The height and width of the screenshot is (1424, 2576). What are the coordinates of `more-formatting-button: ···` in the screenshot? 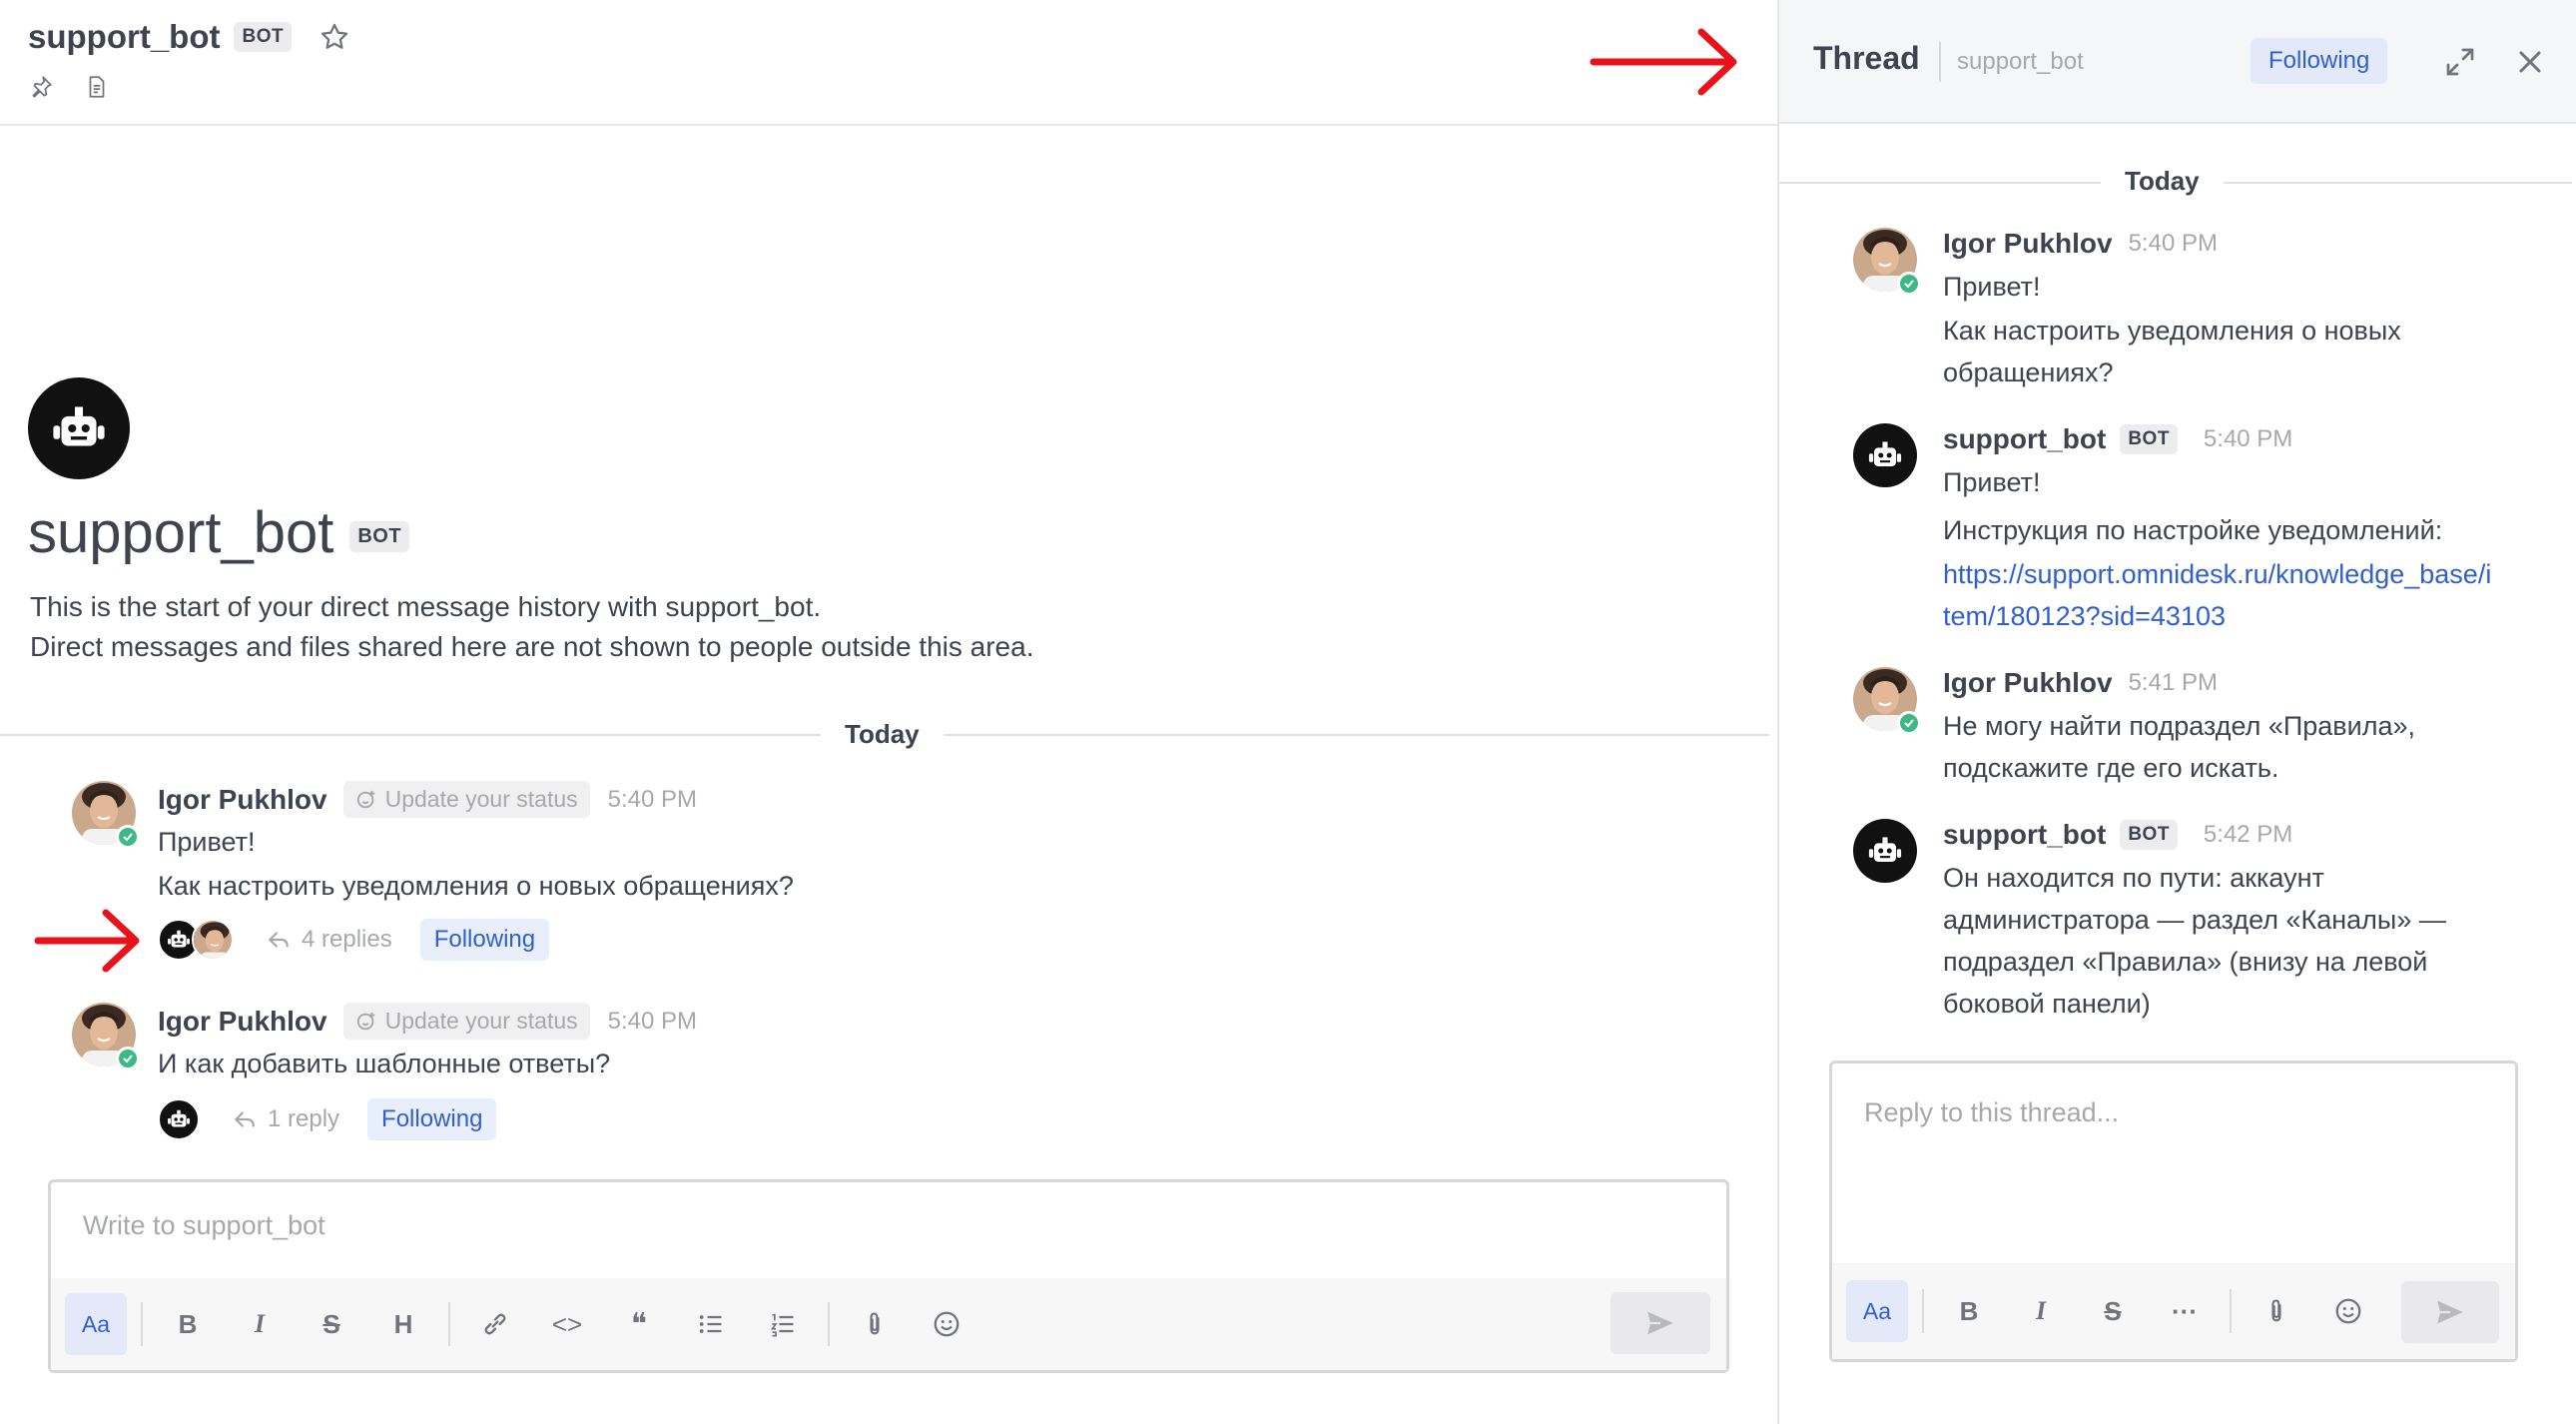 It's located at (2185, 1311).